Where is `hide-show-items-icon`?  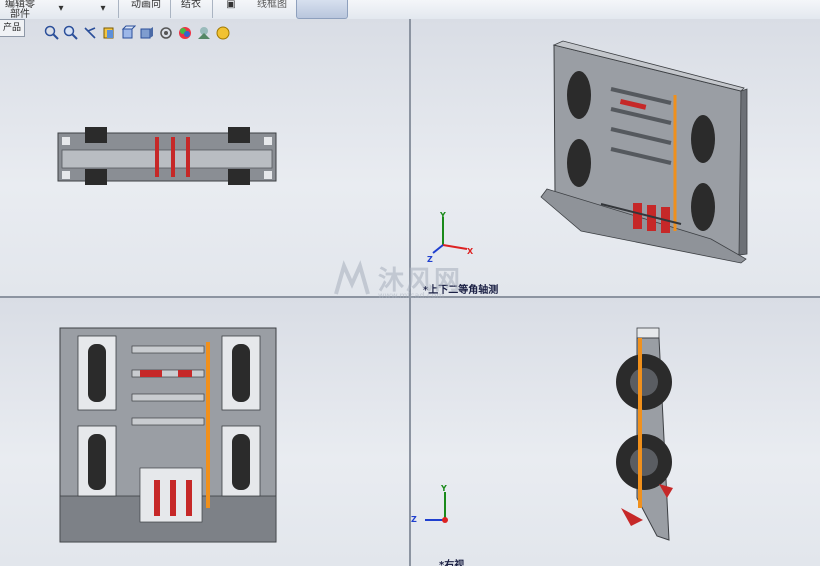 hide-show-items-icon is located at coordinates (166, 33).